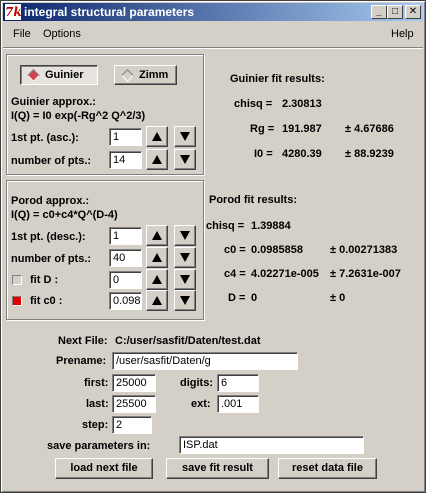 The height and width of the screenshot is (493, 426). I want to click on title-bar: 7k integral structural parameters _ □ ✕, so click(213, 12).